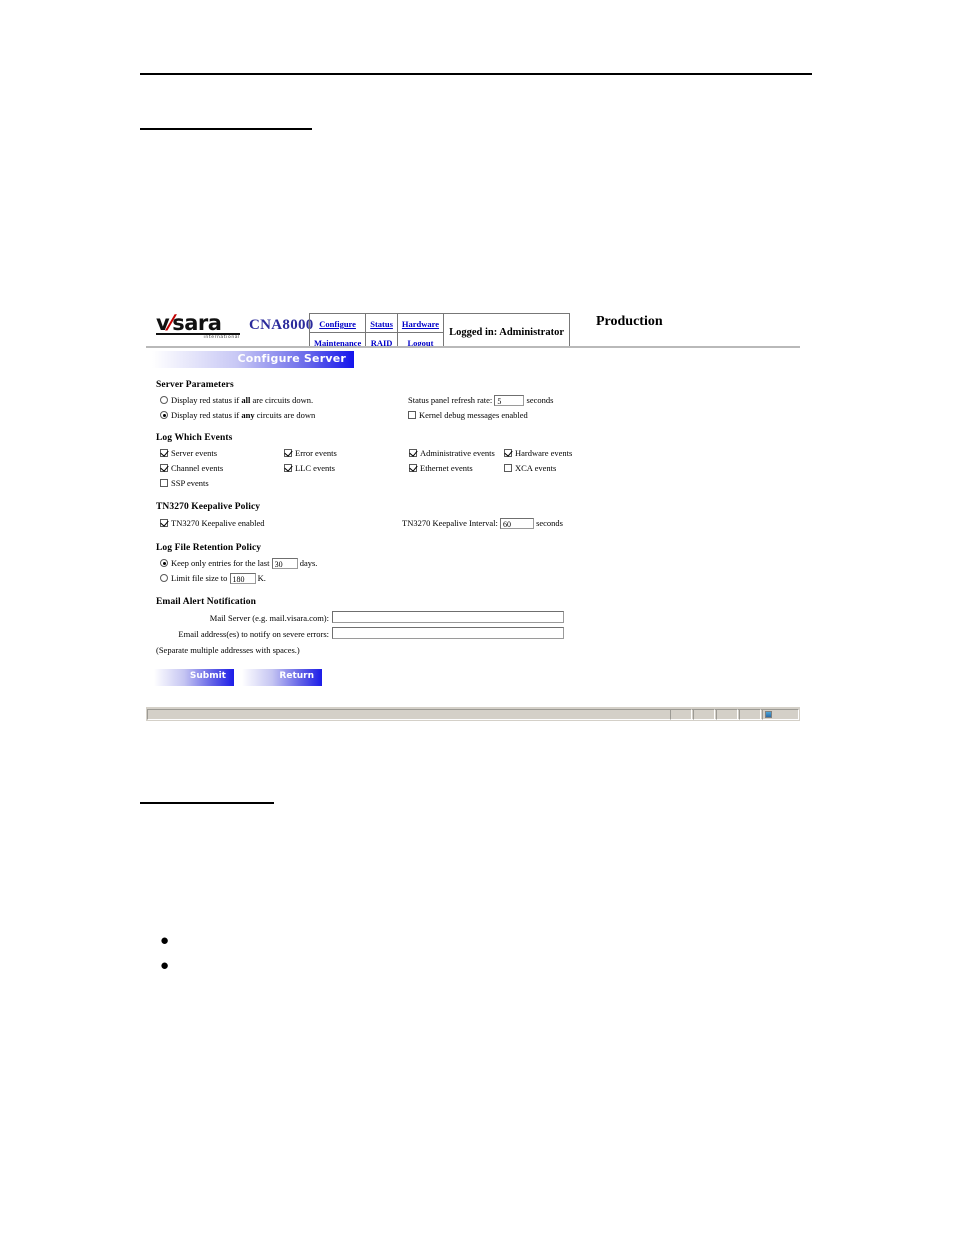 This screenshot has width=954, height=1235. I want to click on section-rule-lower, so click(207, 803).